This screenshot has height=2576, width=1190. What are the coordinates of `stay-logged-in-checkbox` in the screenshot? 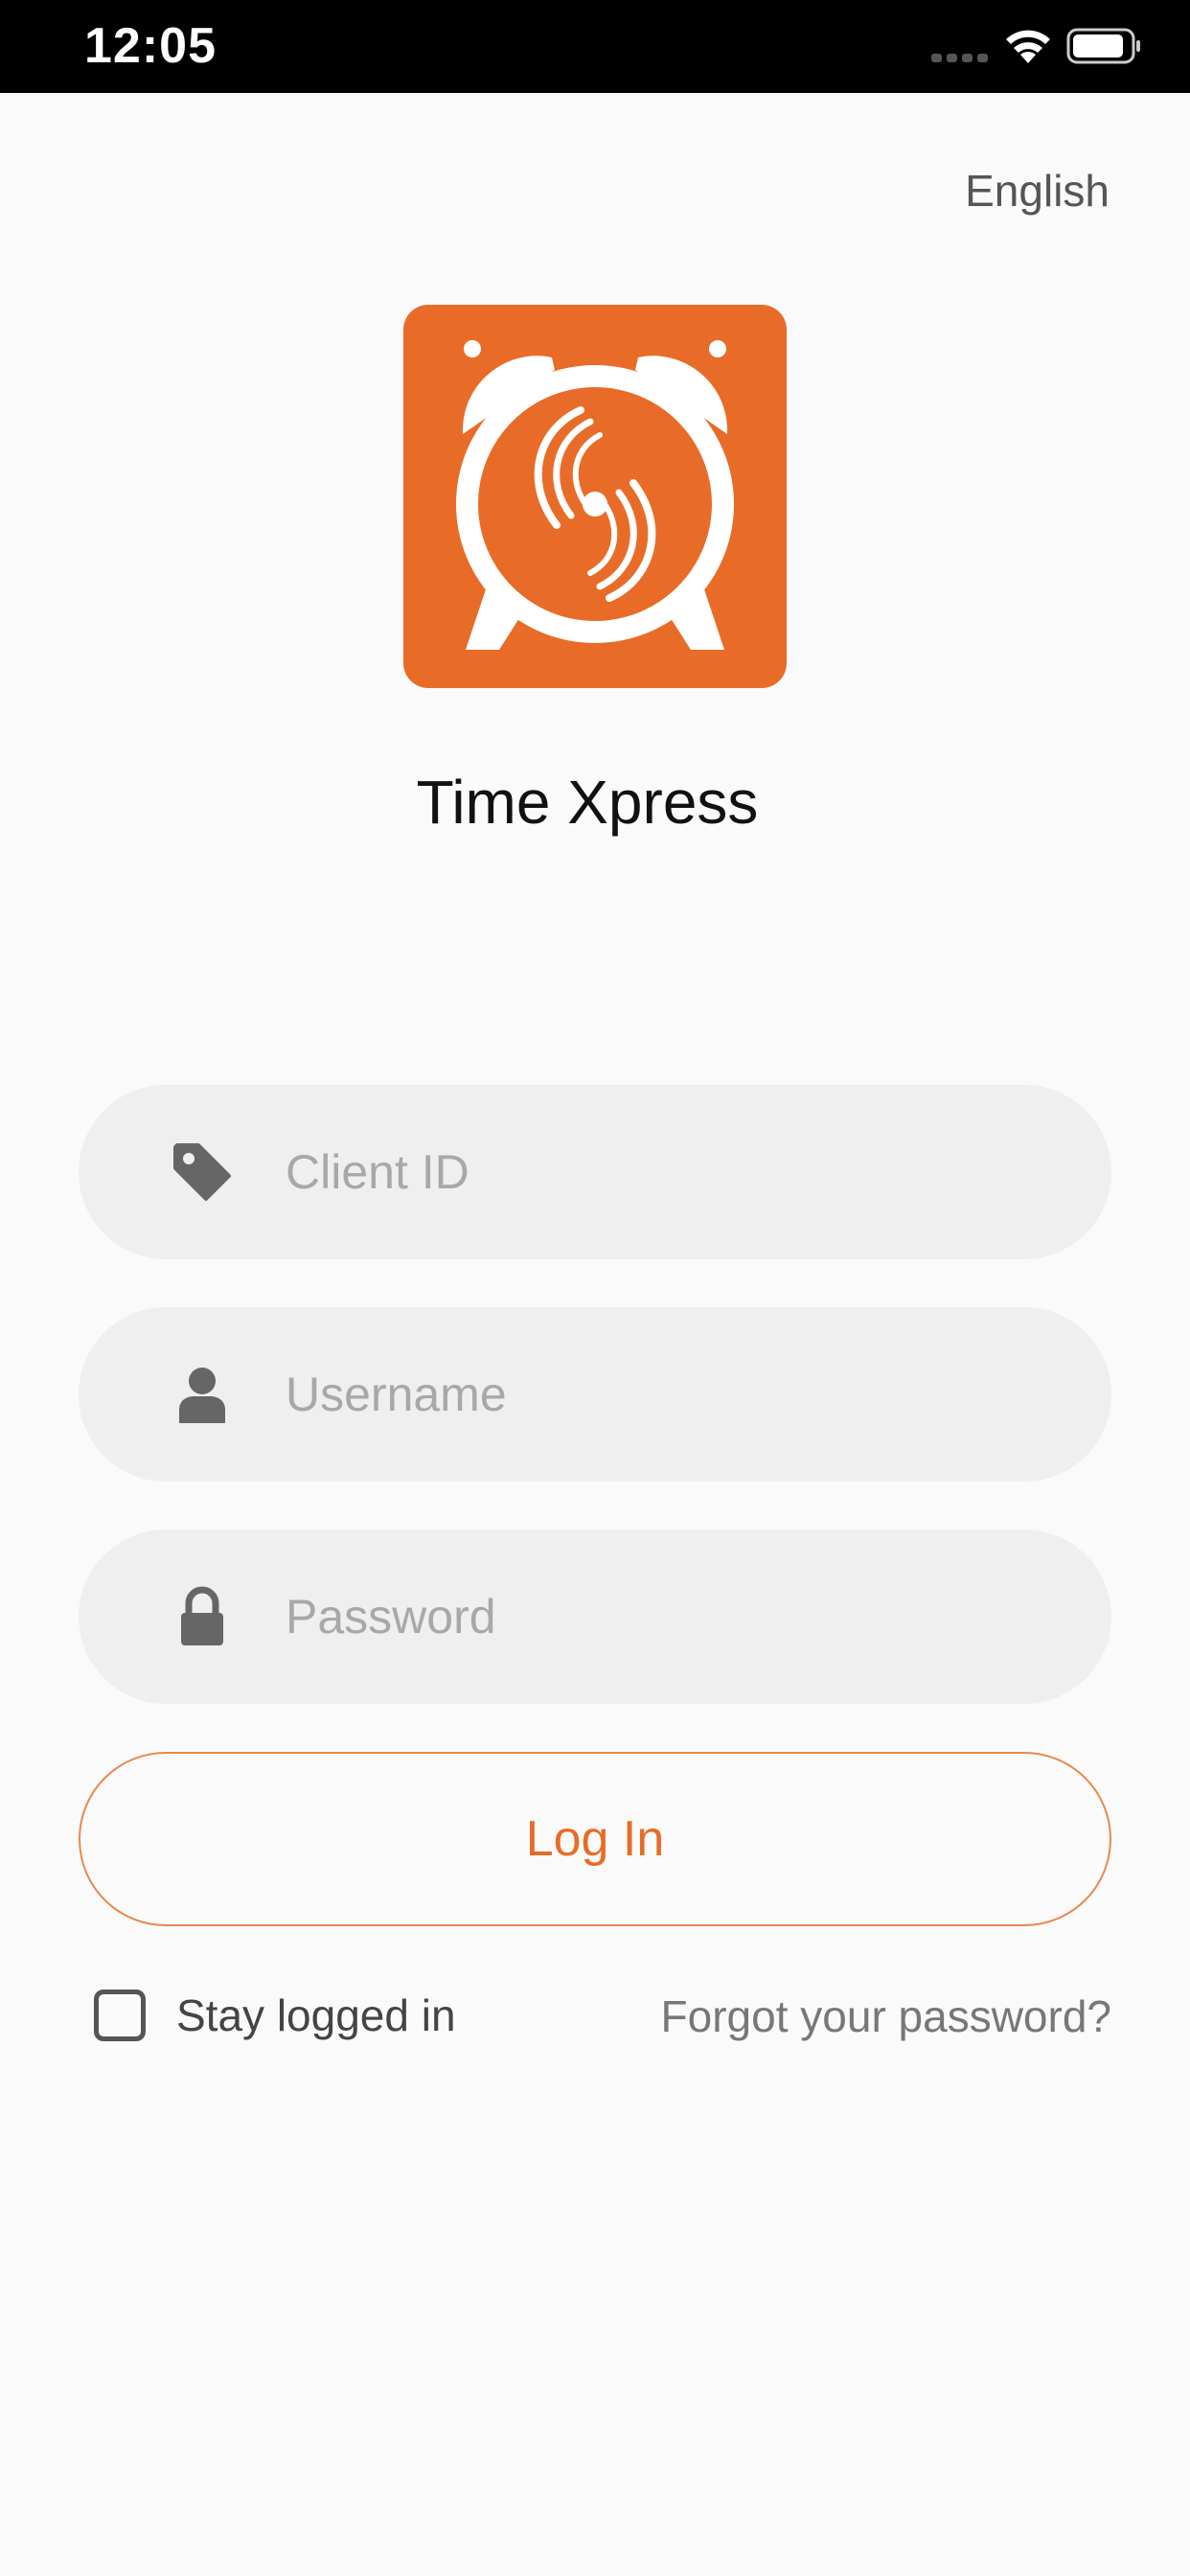 It's located at (120, 2015).